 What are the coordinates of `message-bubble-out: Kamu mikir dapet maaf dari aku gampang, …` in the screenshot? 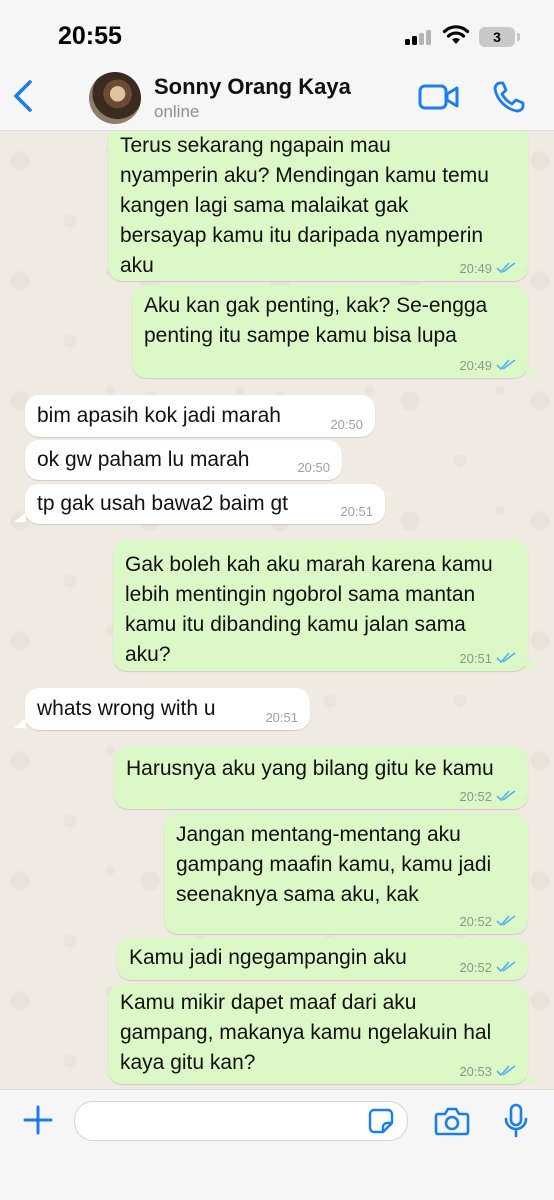 It's located at (318, 1034).